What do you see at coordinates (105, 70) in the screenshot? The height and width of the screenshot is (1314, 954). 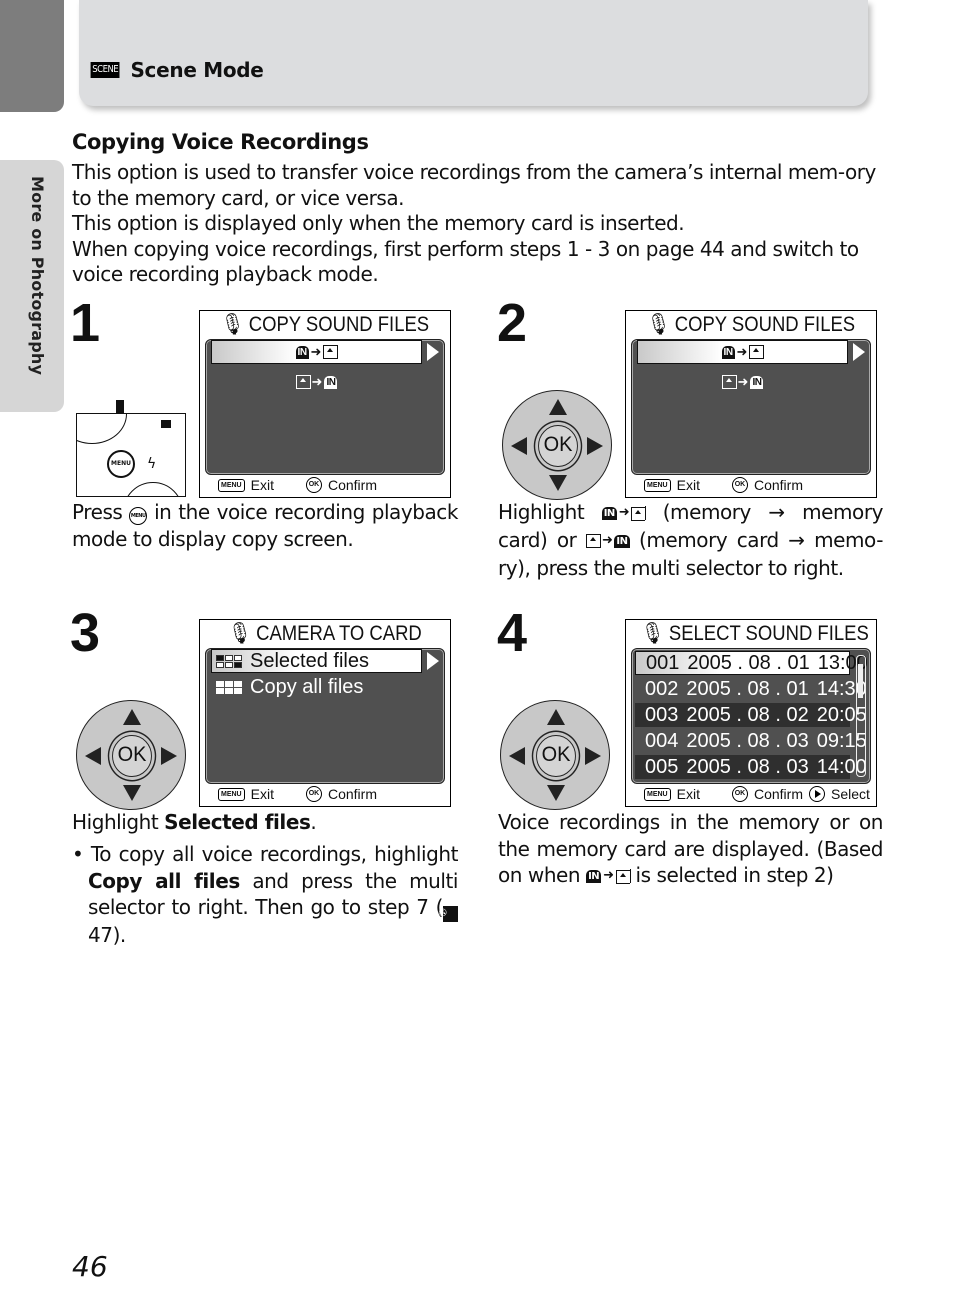 I see `scene-mode-icon: SCENE` at bounding box center [105, 70].